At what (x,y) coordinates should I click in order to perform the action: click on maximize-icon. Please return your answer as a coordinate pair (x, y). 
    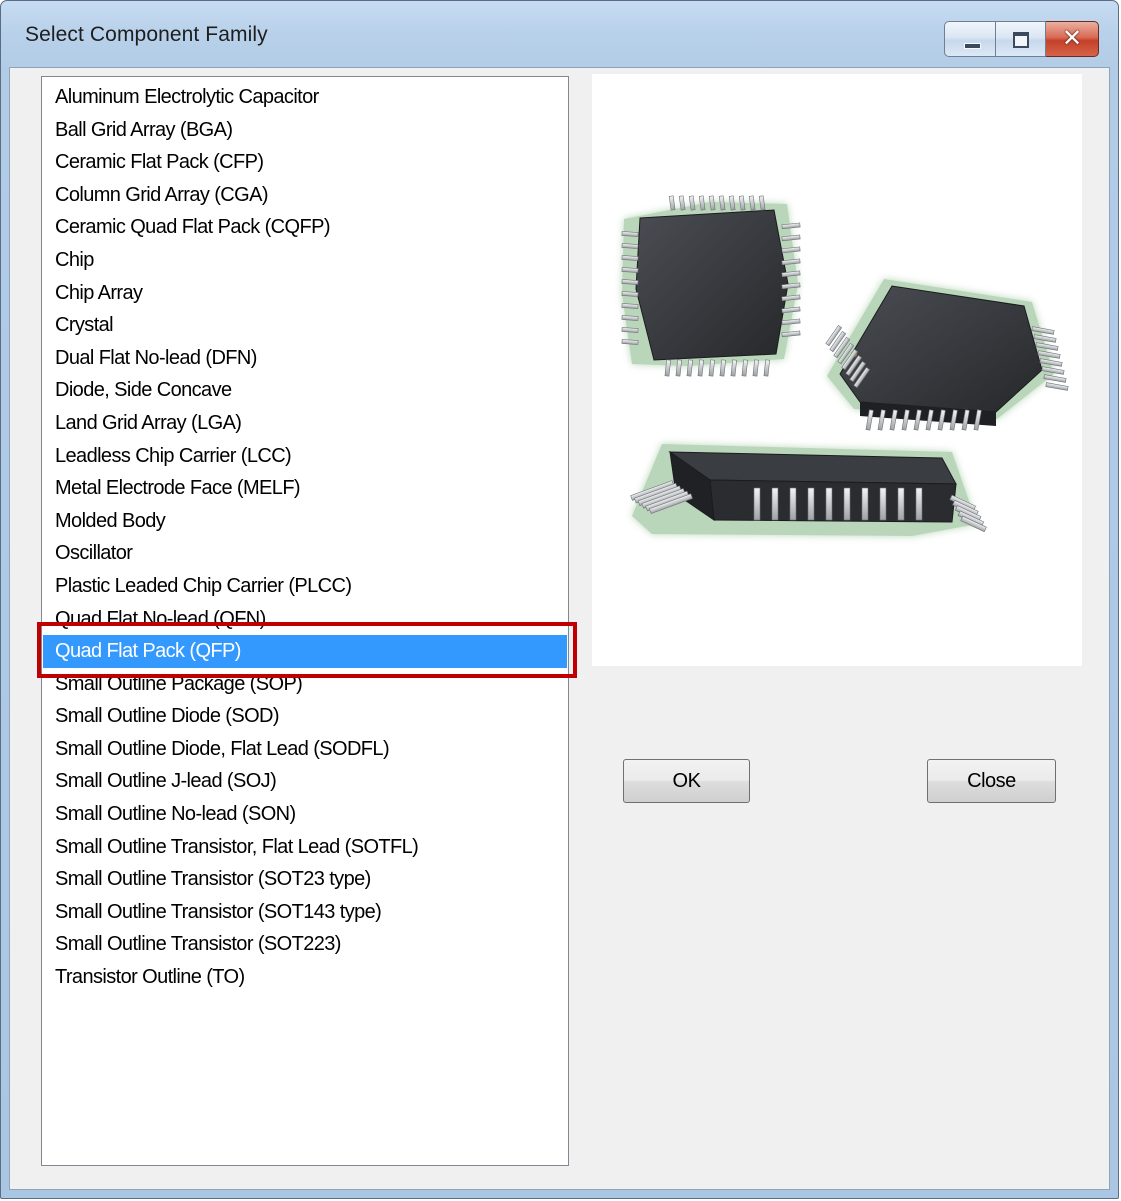
    Looking at the image, I should click on (1021, 40).